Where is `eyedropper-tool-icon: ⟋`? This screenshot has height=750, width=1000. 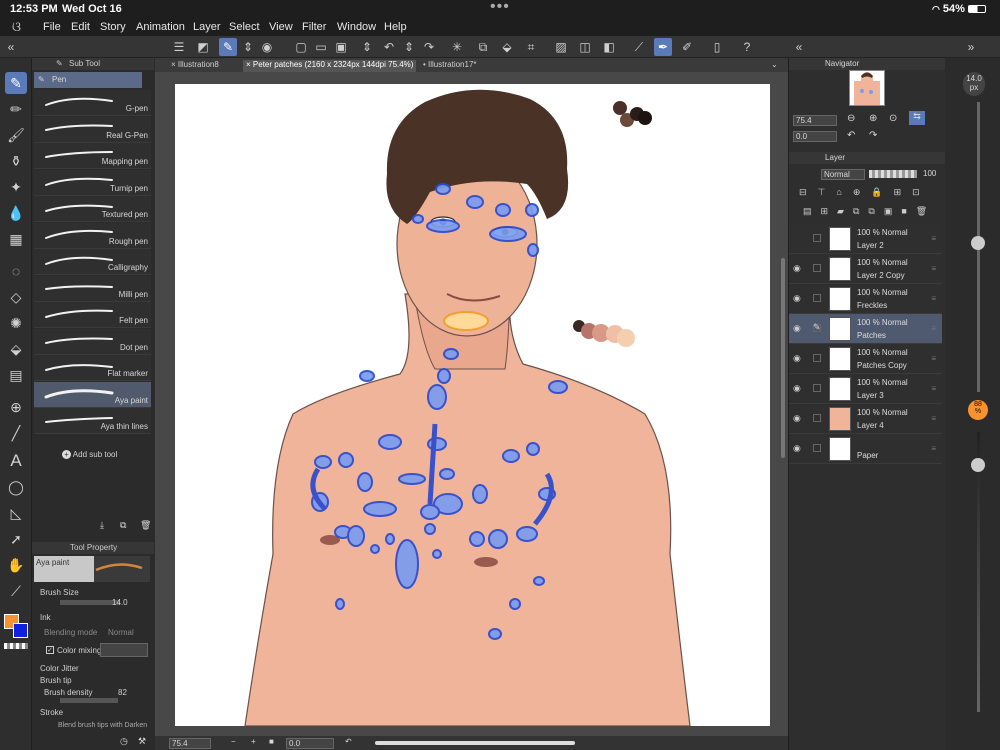
eyedropper-tool-icon: ⟋ is located at coordinates (16, 591).